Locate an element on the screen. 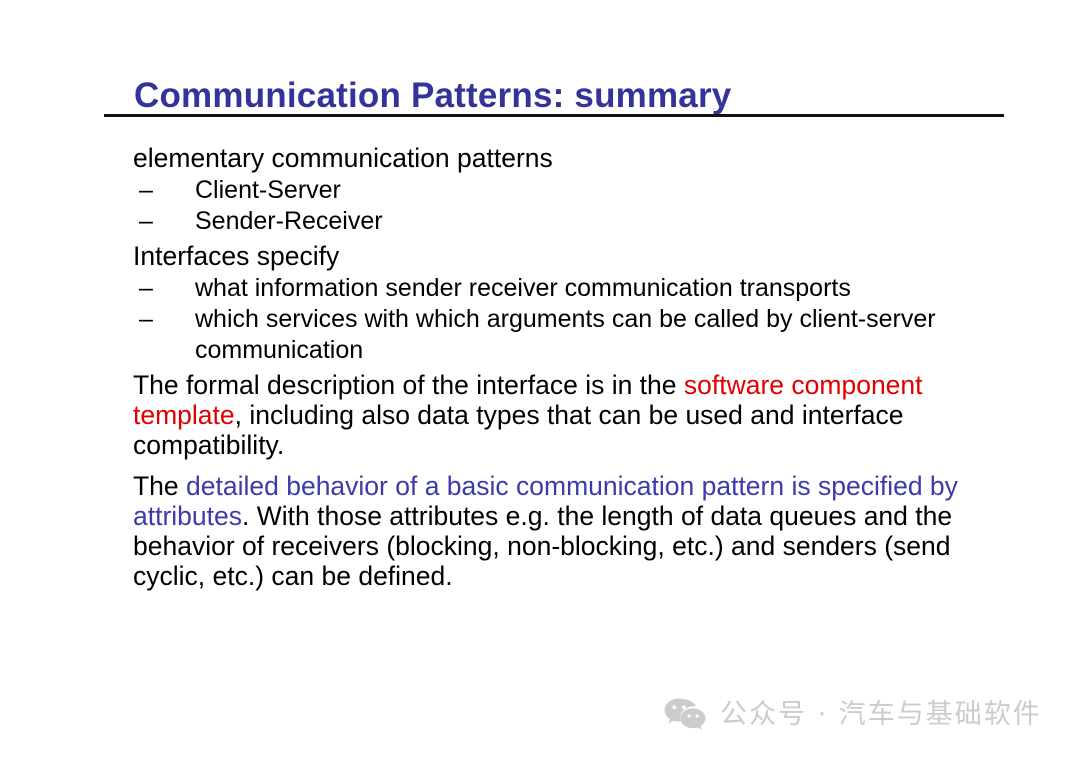 Image resolution: width=1080 pixels, height=763 pixels. watermark-label: 公众号 · 汽车与基础软件 is located at coordinates (881, 714).